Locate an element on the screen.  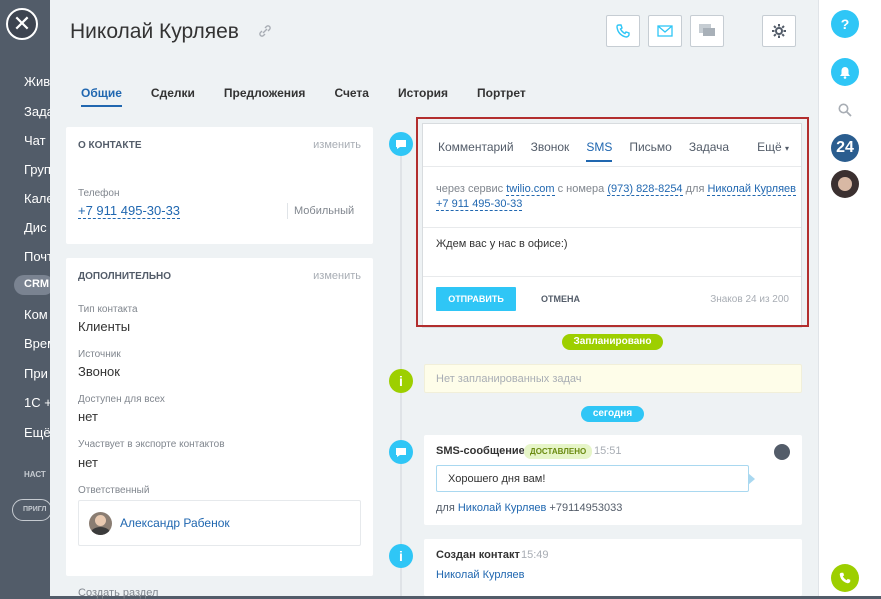
bg-menu-item: Ещё is located at coordinates (37, 432).